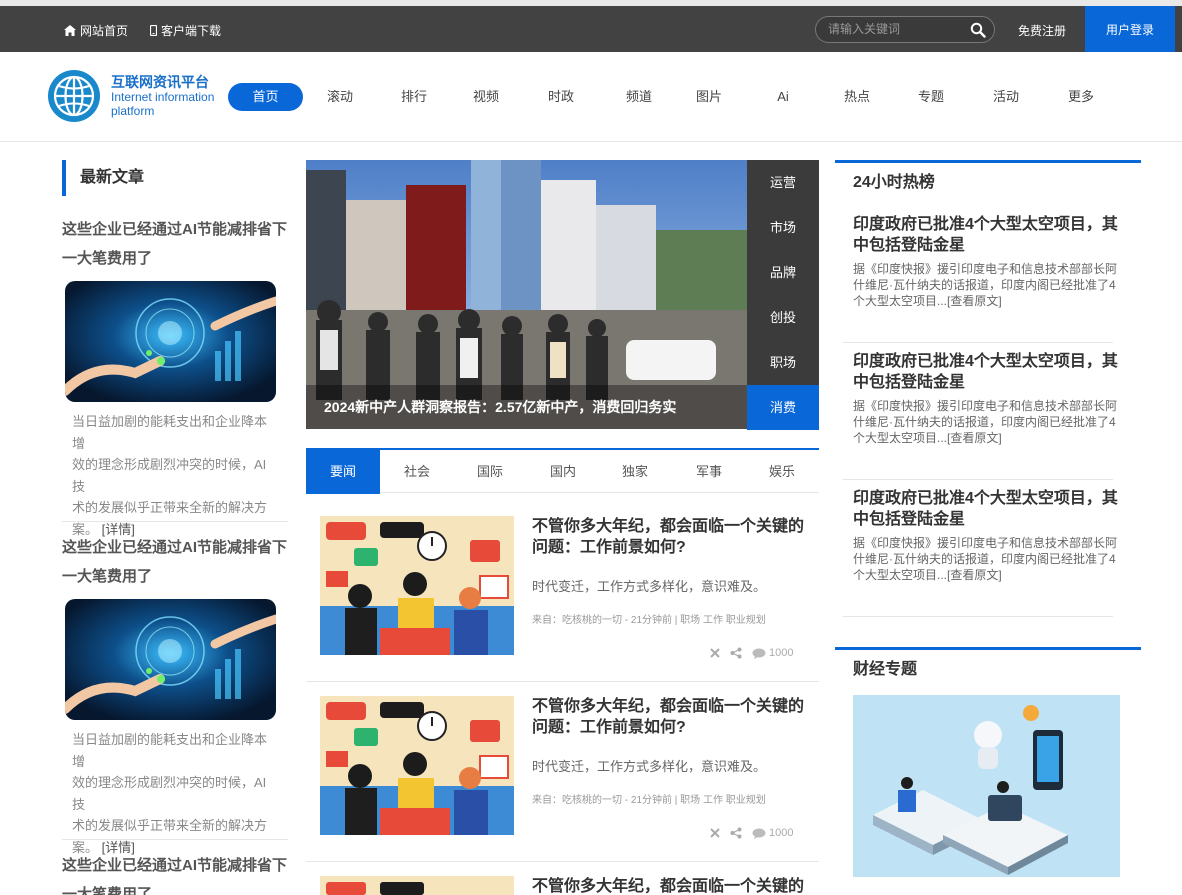 The image size is (1182, 895). Describe the element at coordinates (782, 472) in the screenshot. I see `tab-entertainment: 娱乐` at that location.